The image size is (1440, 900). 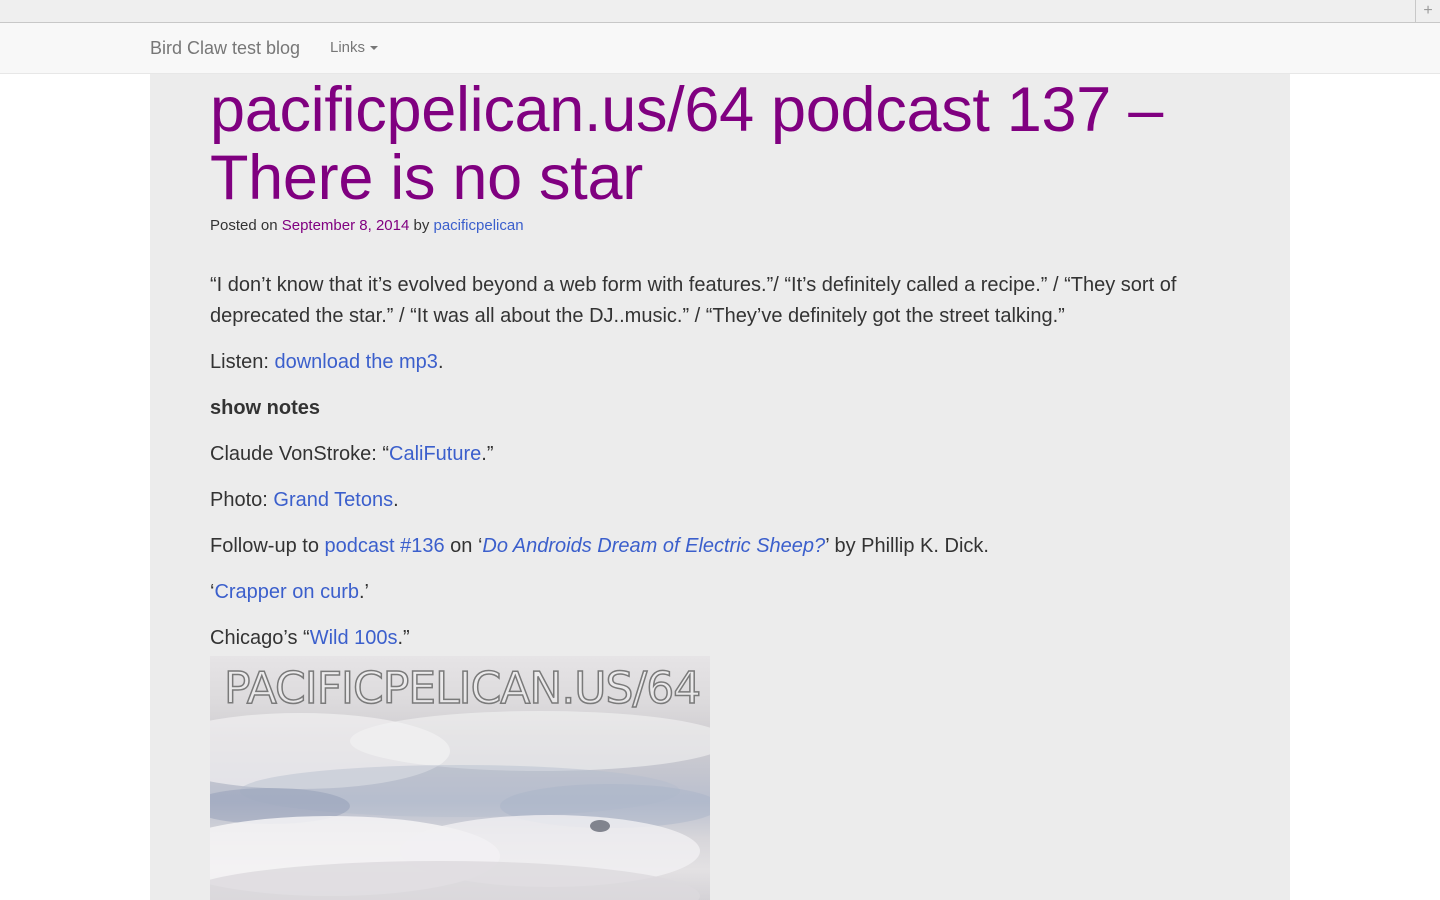 What do you see at coordinates (720, 638) in the screenshot?
I see `chicago-paragraph: Chicago’s “Wild 100s.”` at bounding box center [720, 638].